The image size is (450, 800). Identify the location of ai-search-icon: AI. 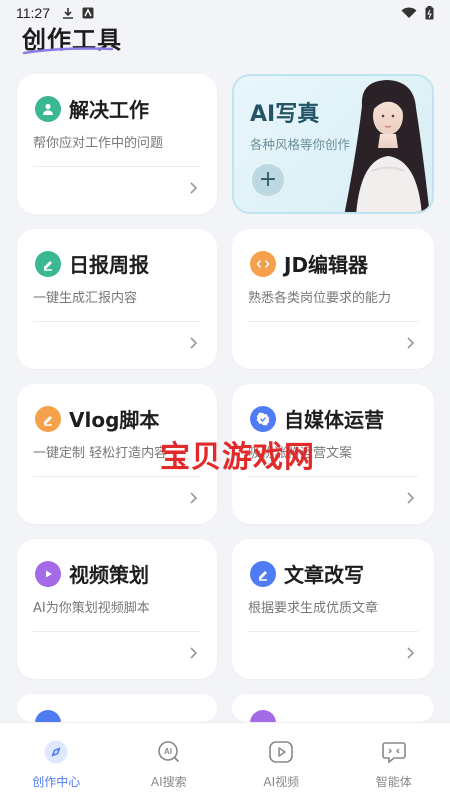
(168, 752).